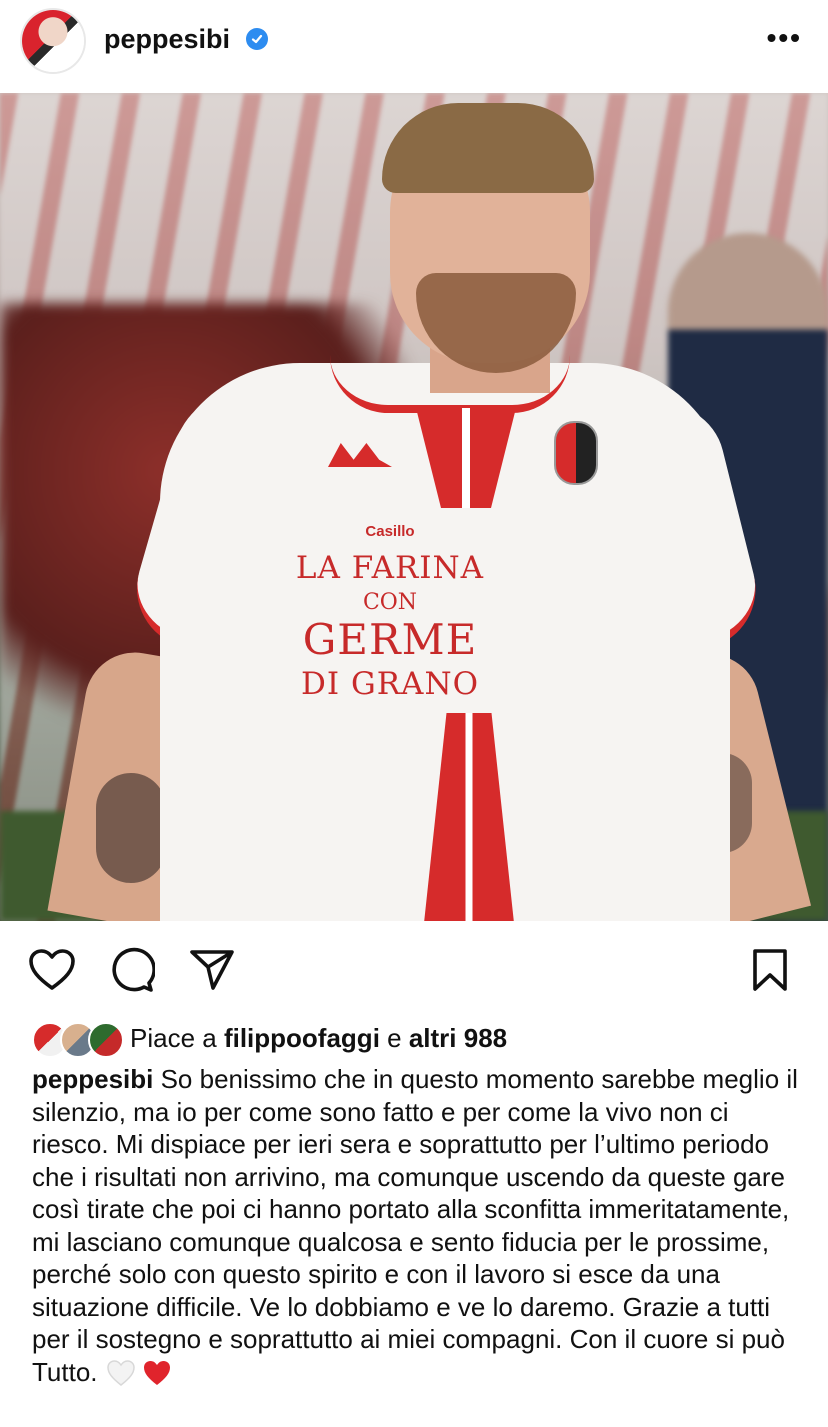 This screenshot has height=1427, width=828. Describe the element at coordinates (414, 46) in the screenshot. I see `post-header: peppesibi •••` at that location.